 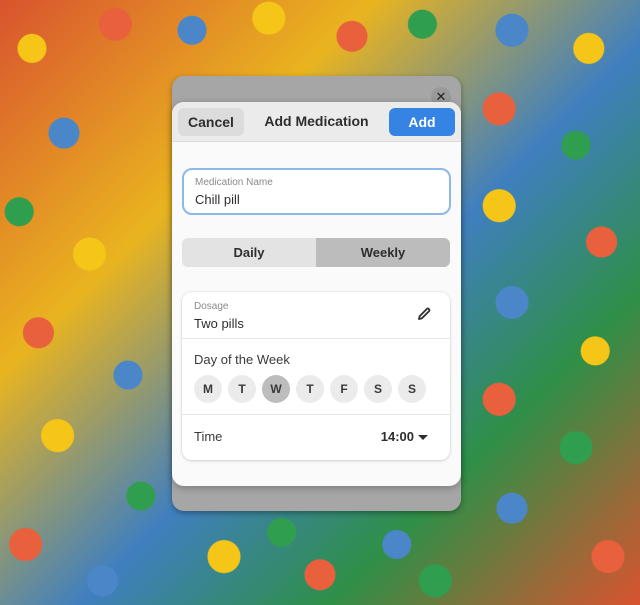 I want to click on day-saturday: S, so click(x=378, y=389).